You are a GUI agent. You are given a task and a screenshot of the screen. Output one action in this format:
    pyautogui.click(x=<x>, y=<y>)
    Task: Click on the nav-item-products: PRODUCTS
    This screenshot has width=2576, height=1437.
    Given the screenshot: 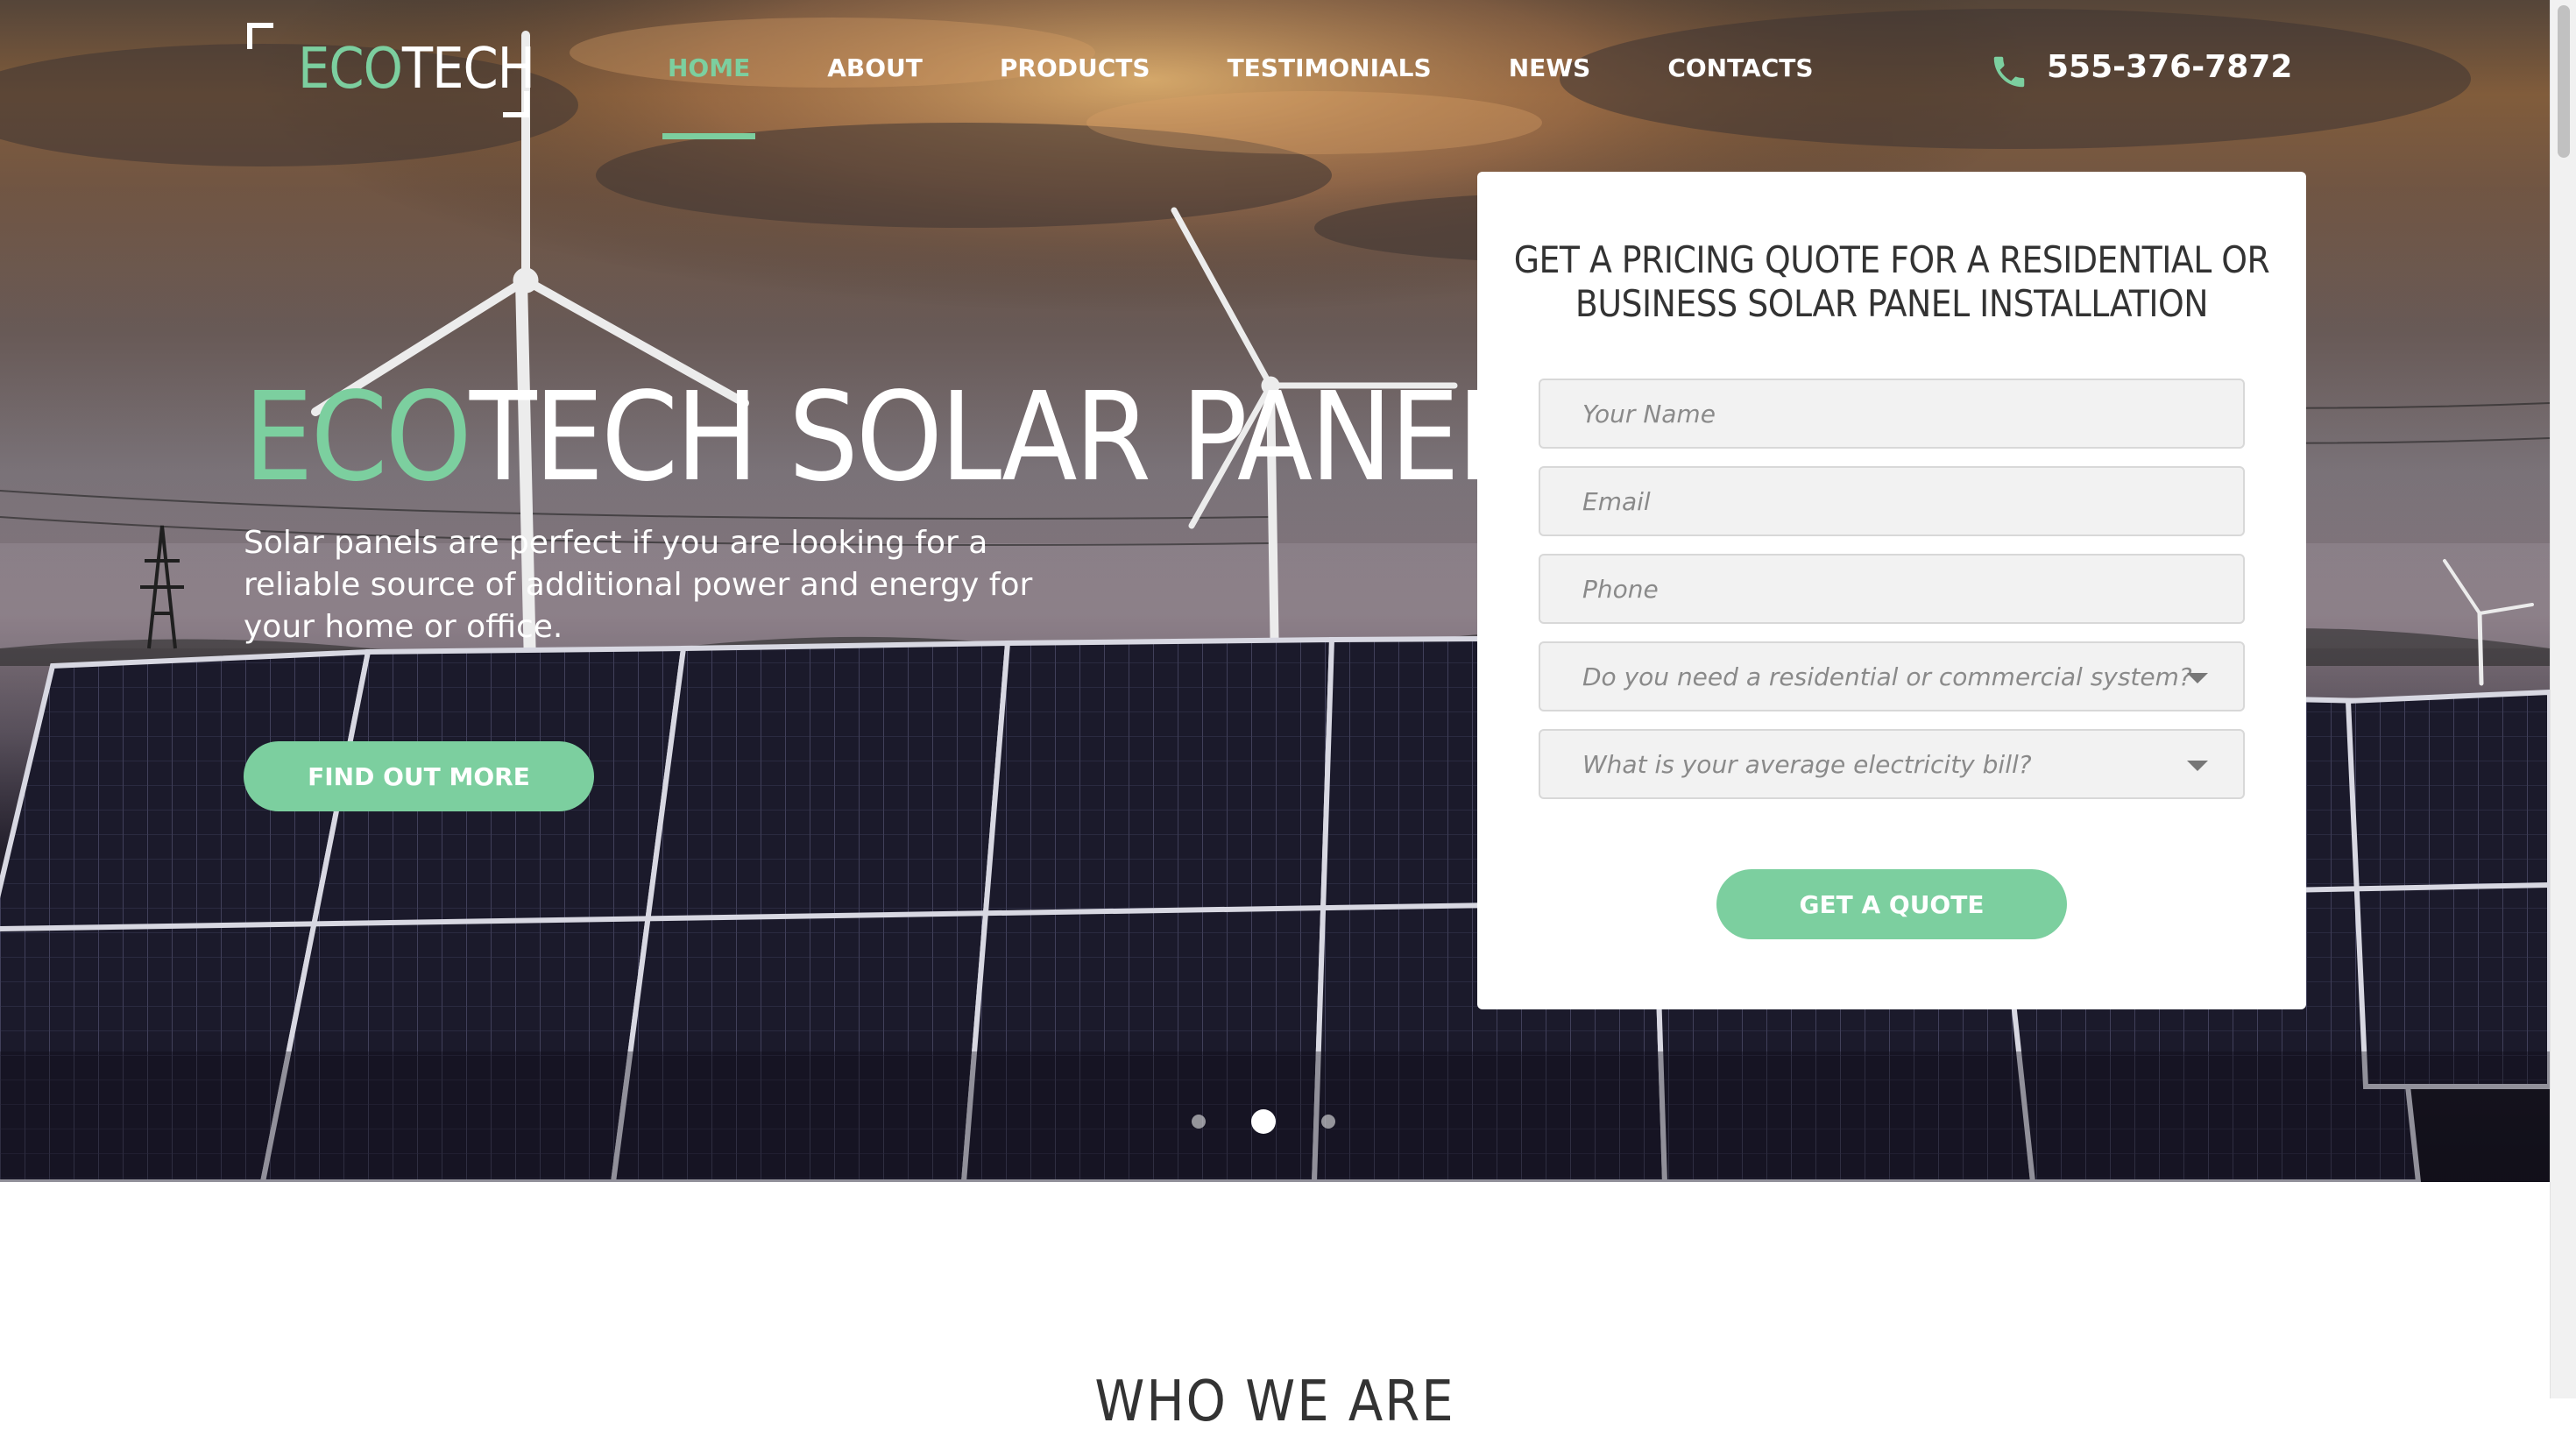 What is the action you would take?
    pyautogui.click(x=1094, y=93)
    